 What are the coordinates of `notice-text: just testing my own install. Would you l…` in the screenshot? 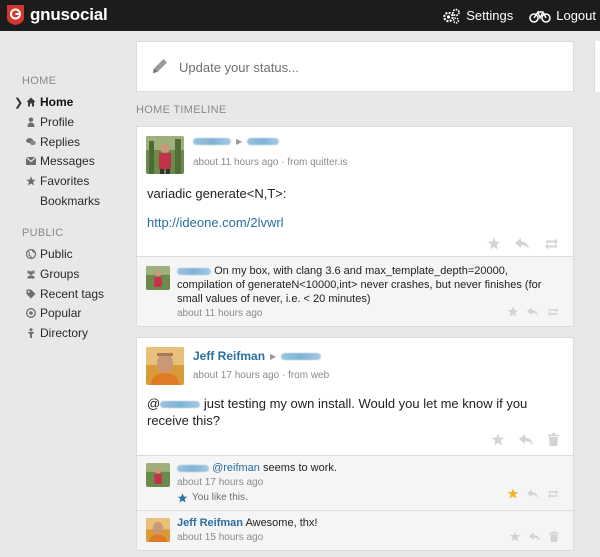 It's located at (337, 412).